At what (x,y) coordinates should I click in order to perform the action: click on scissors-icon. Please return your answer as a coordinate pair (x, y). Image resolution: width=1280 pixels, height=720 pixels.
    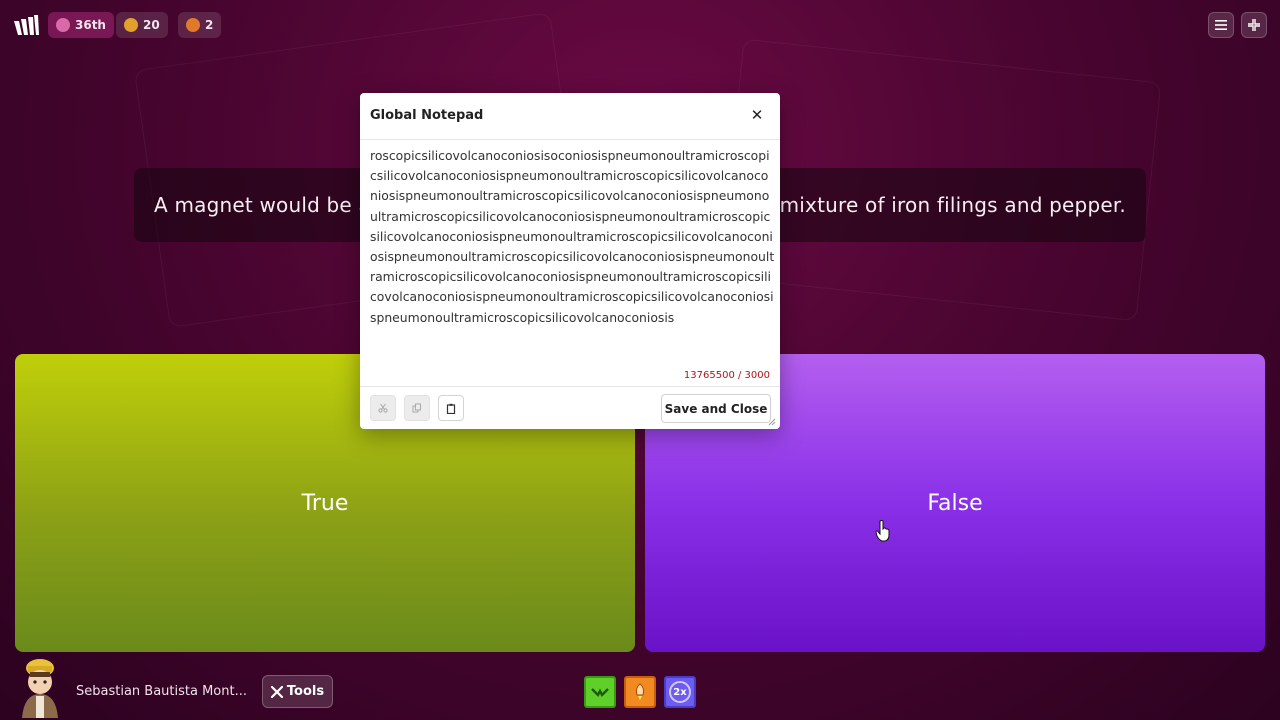
    Looking at the image, I should click on (383, 408).